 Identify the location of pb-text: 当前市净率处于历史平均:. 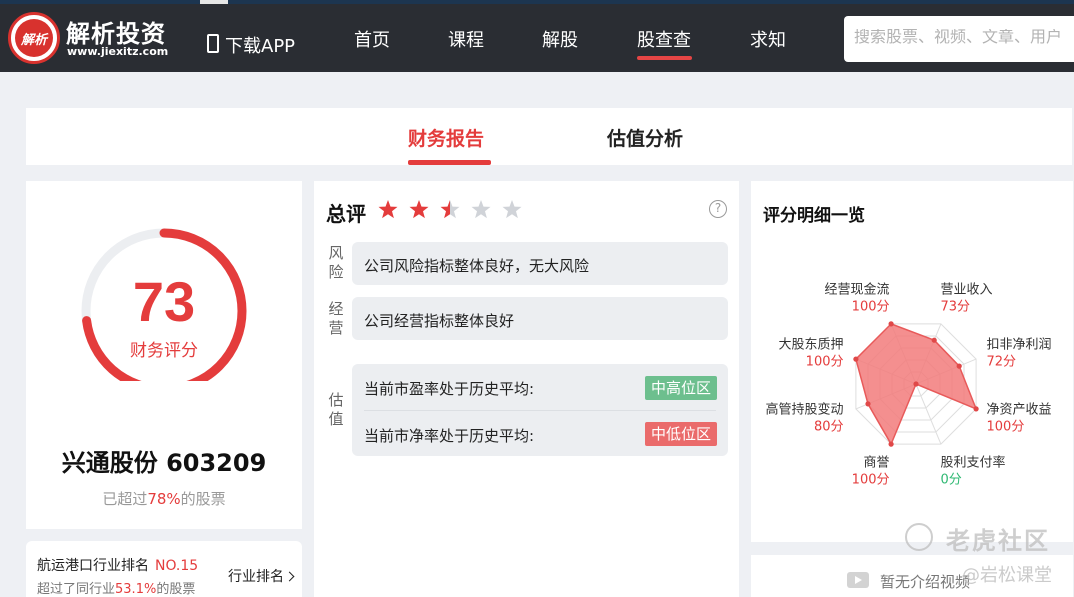
(449, 436).